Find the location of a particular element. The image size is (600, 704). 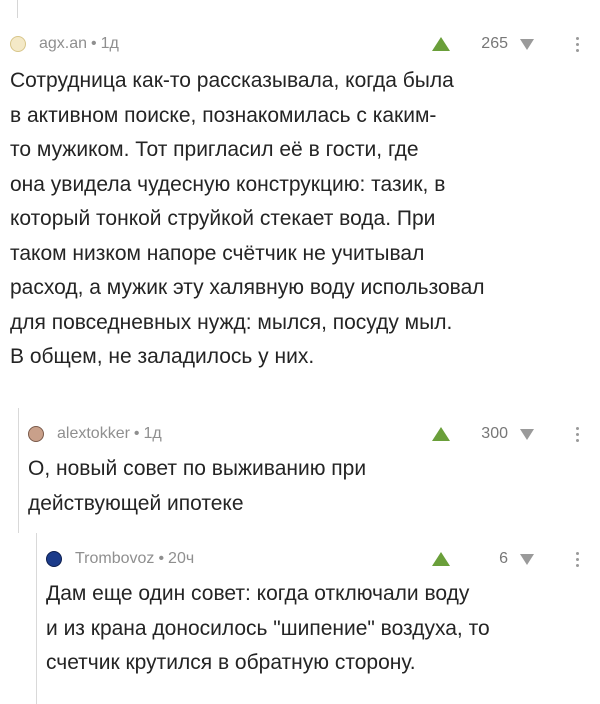

top-strip is located at coordinates (300, 9).